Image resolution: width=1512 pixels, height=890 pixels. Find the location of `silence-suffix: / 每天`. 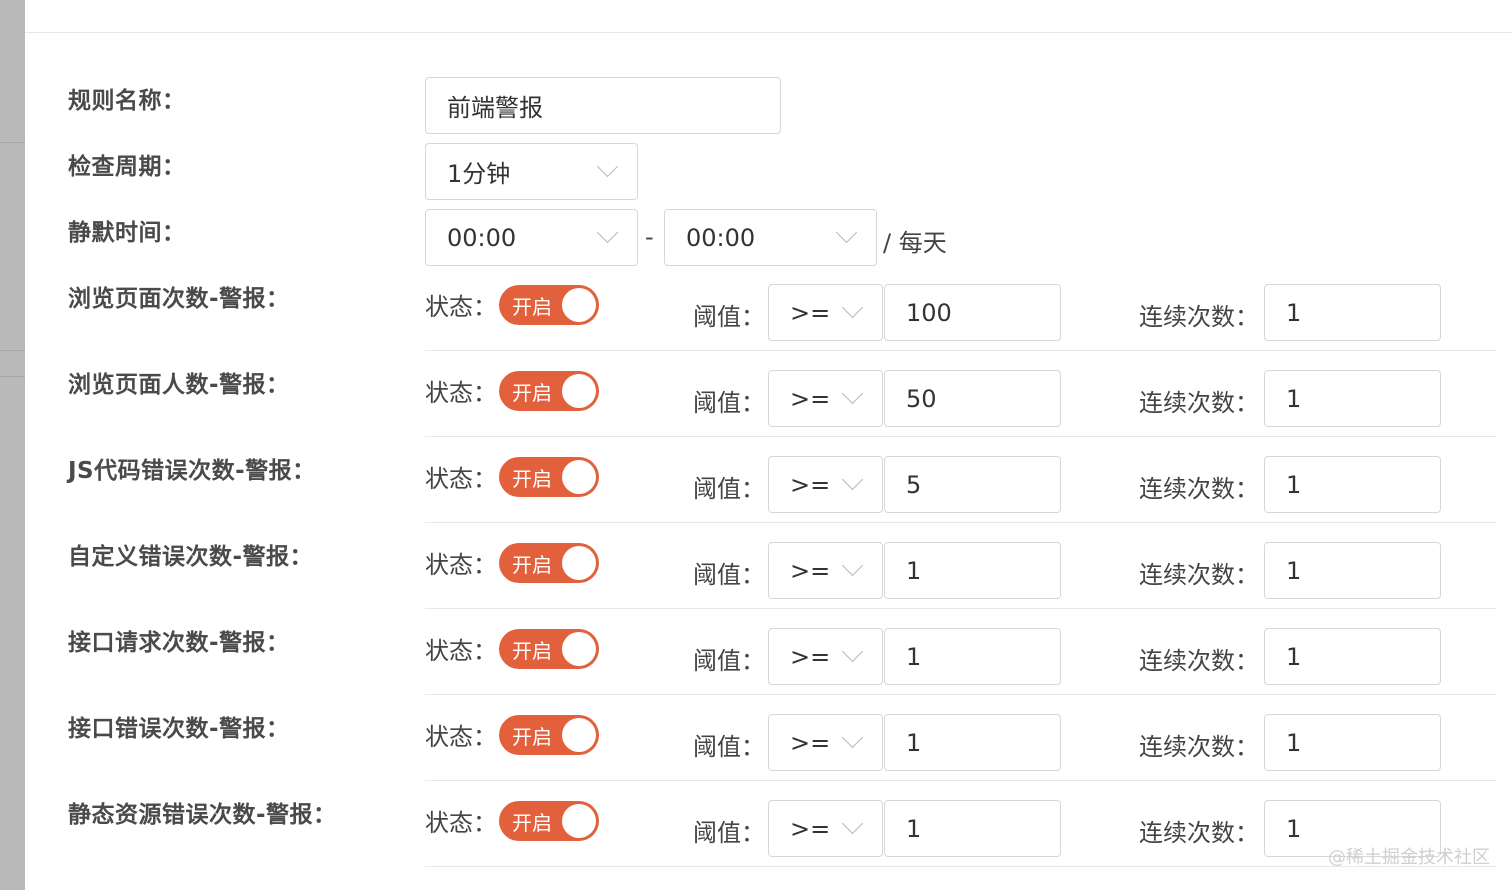

silence-suffix: / 每天 is located at coordinates (915, 243).